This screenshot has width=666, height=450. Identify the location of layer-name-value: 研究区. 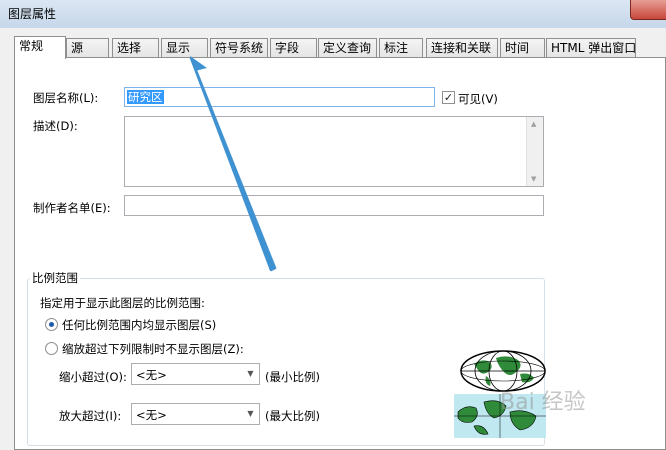
(145, 97).